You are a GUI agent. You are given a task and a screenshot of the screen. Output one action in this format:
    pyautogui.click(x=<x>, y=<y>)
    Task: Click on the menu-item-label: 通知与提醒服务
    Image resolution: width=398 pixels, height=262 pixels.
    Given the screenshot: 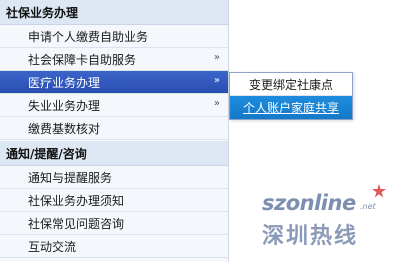 What is the action you would take?
    pyautogui.click(x=70, y=177)
    